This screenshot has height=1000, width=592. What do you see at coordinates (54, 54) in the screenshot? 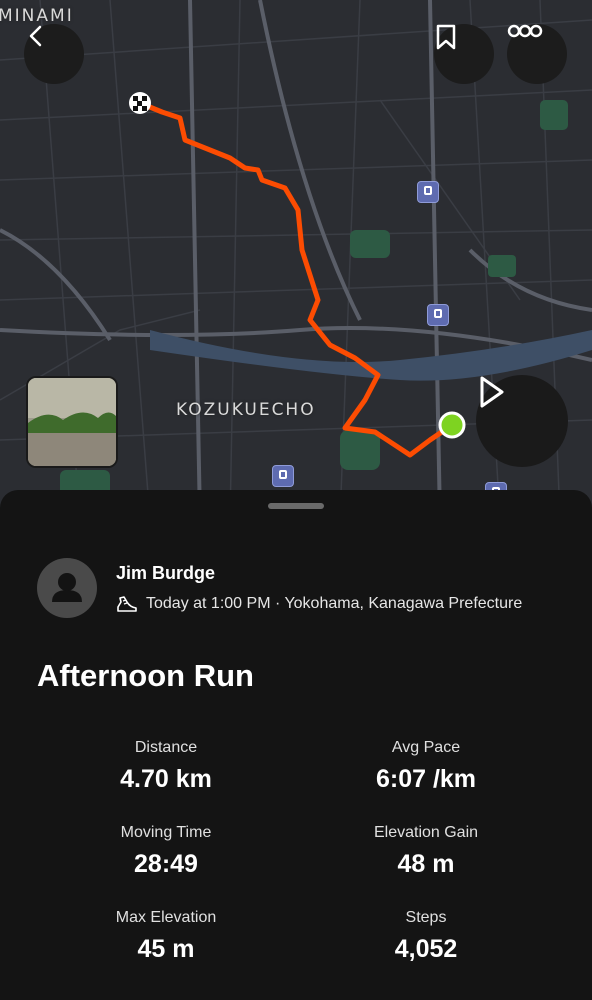
I see `back-button` at bounding box center [54, 54].